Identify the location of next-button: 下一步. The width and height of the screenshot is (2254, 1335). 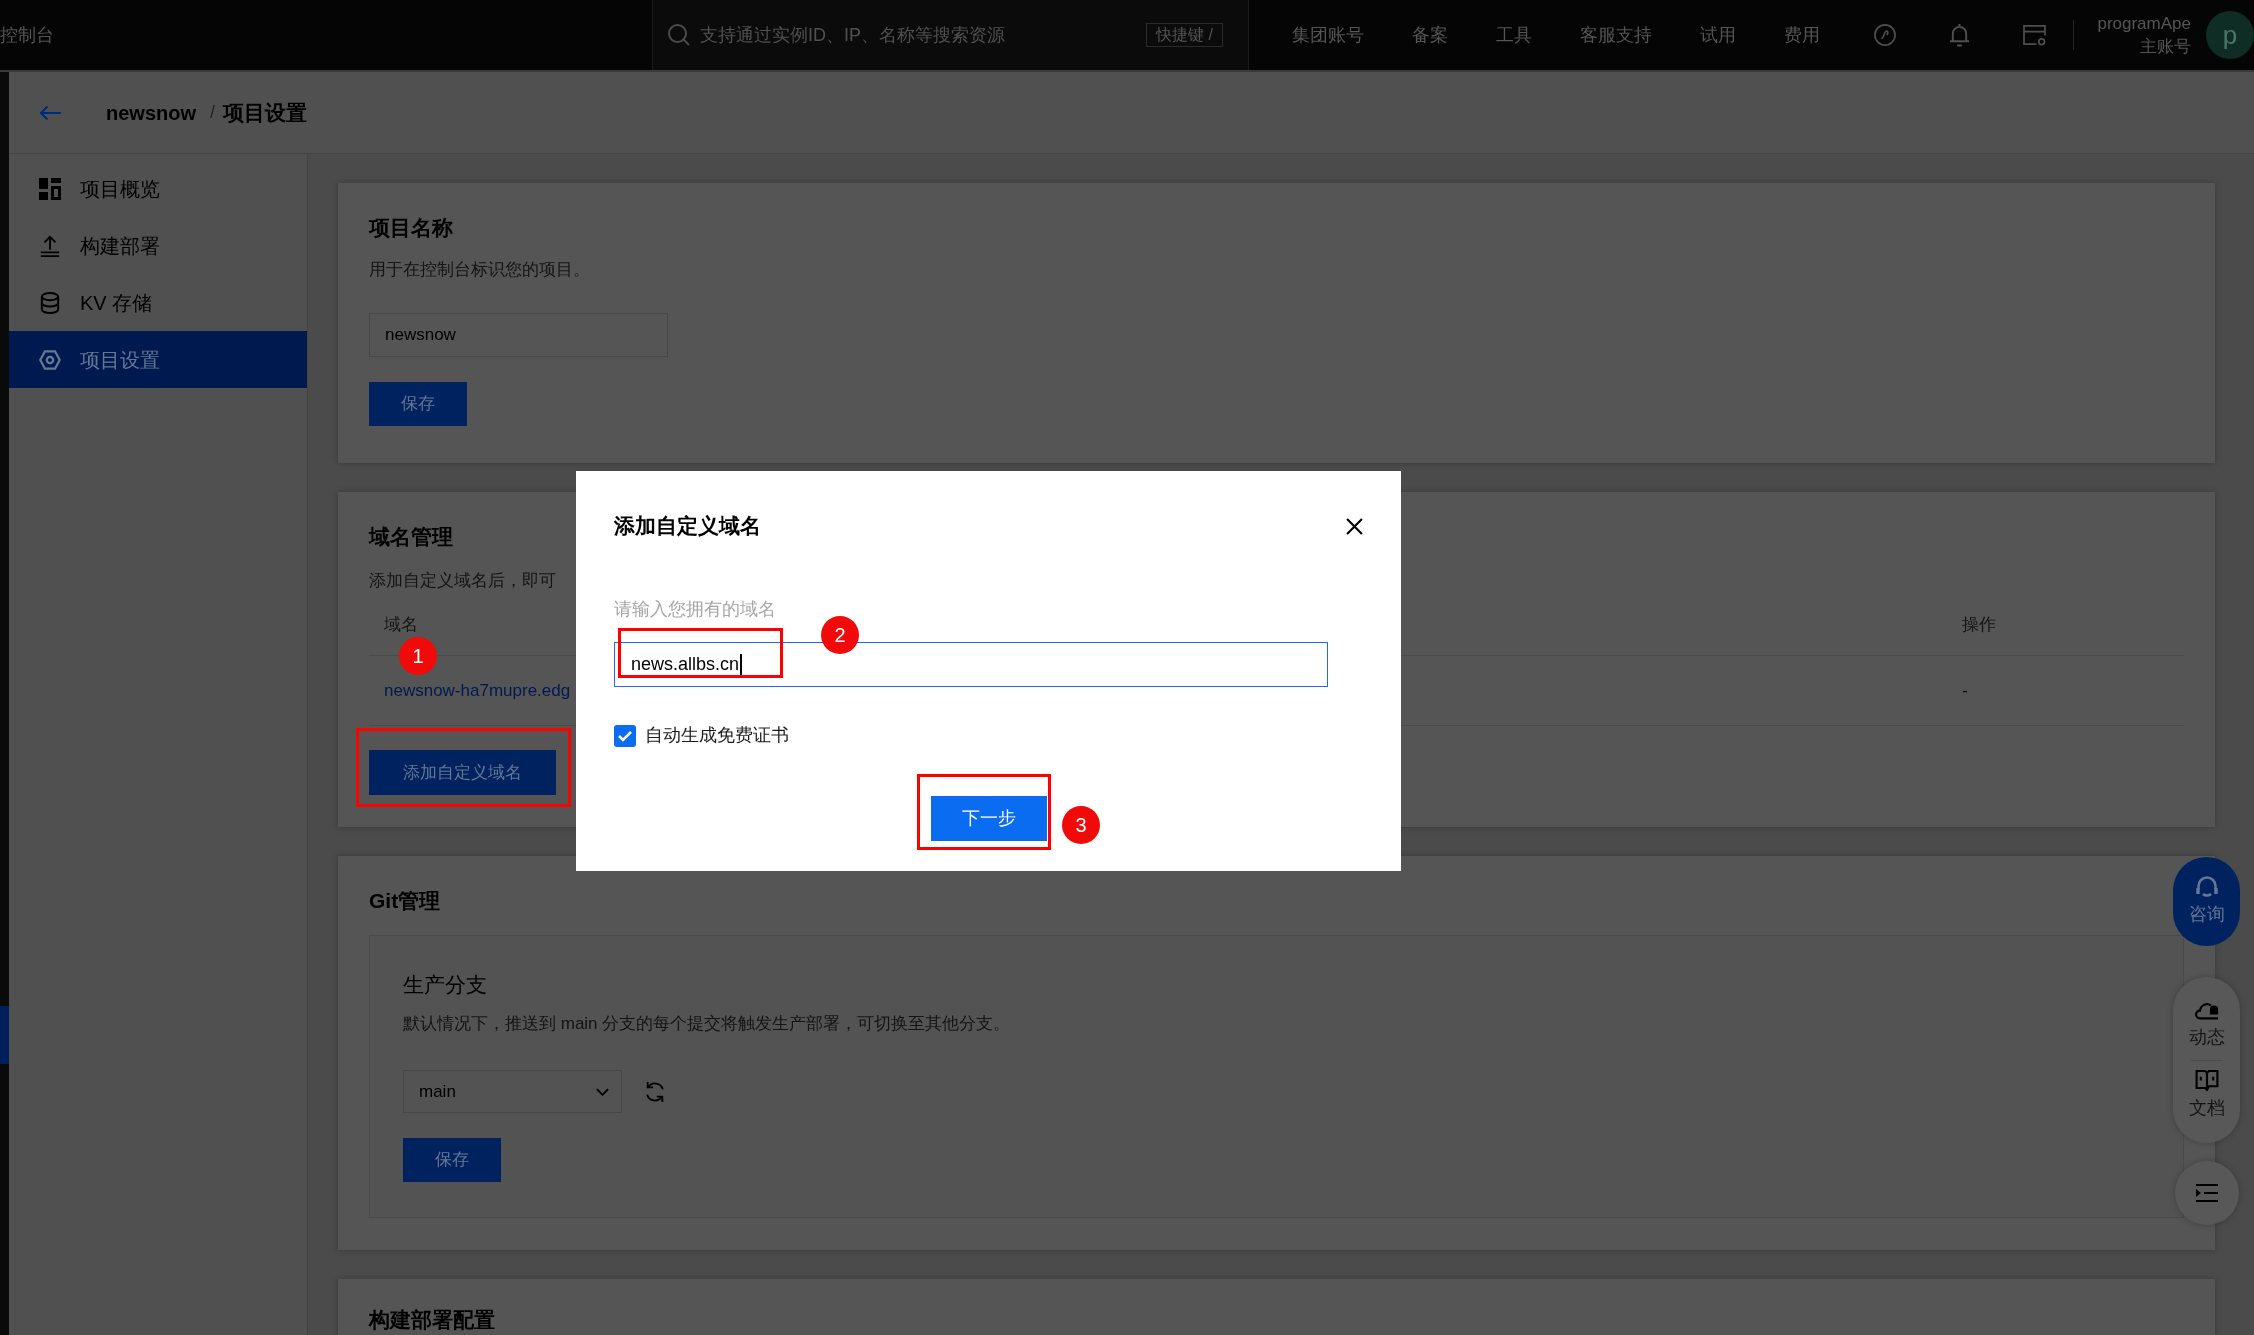
(988, 818).